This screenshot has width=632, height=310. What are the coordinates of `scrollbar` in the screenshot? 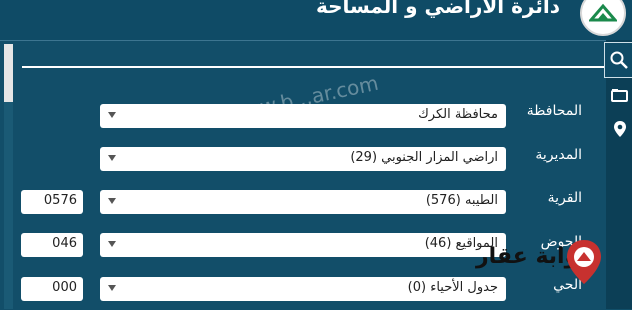 It's located at (8, 176).